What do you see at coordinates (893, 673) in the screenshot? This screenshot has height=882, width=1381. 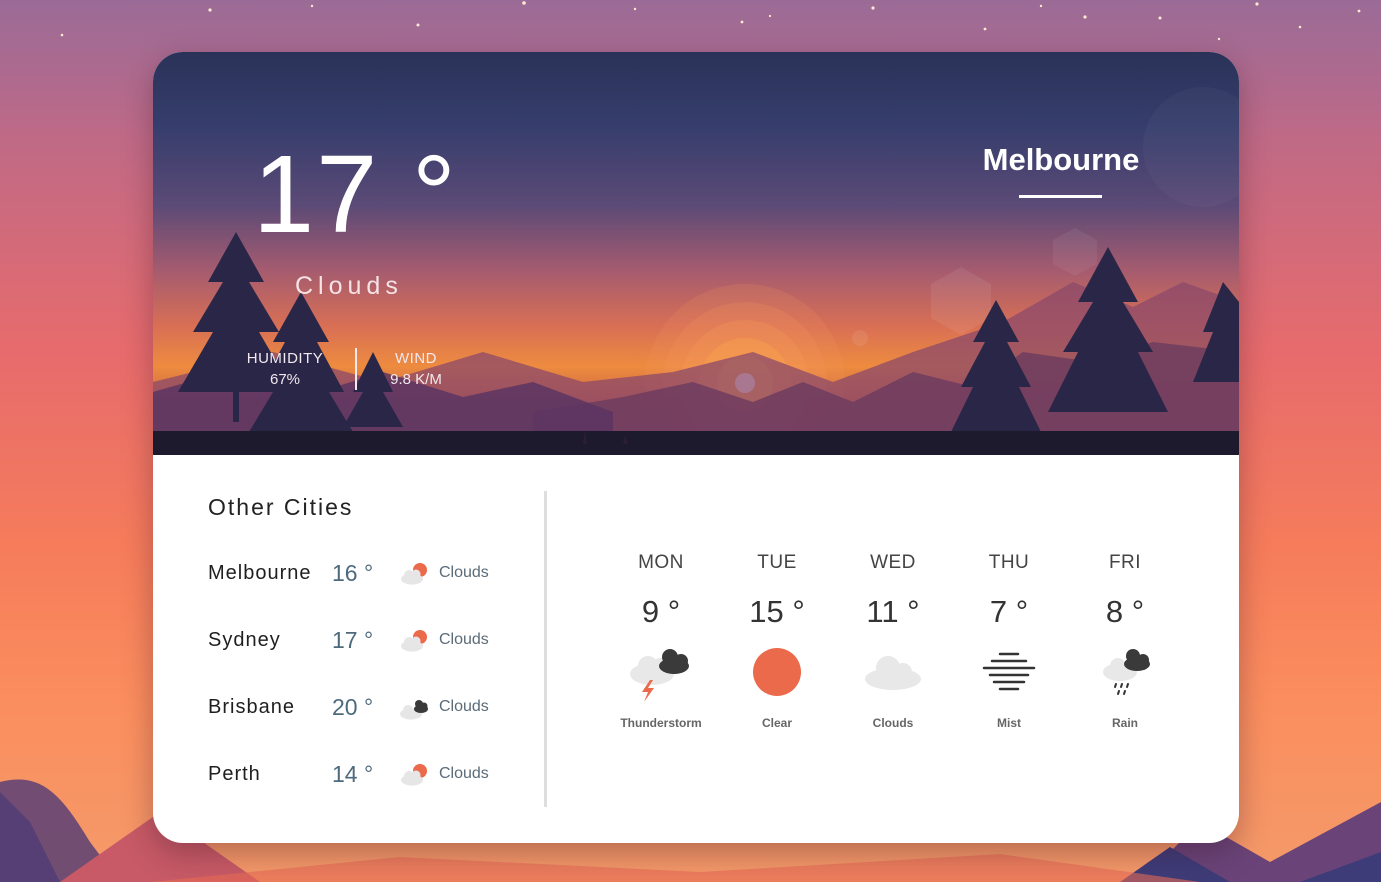 I see `cloud-icon` at bounding box center [893, 673].